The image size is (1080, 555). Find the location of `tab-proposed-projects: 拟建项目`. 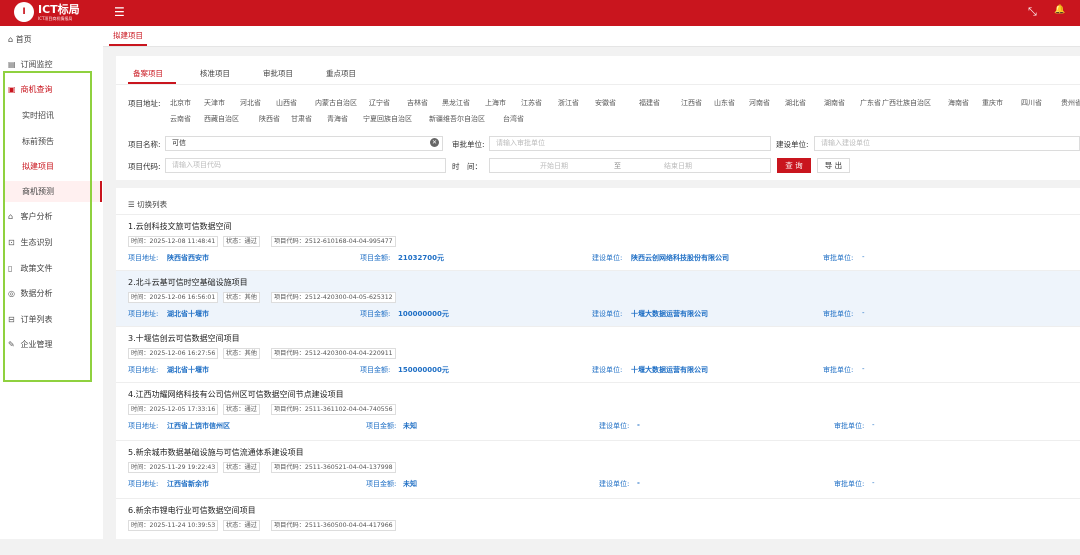

tab-proposed-projects: 拟建项目 is located at coordinates (128, 36).